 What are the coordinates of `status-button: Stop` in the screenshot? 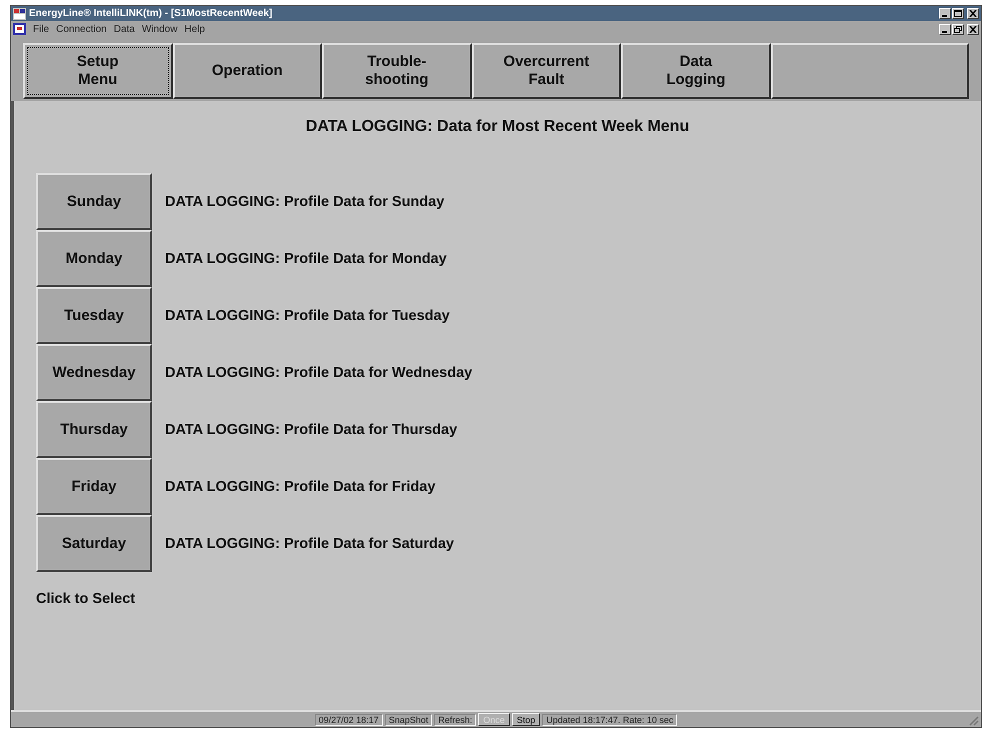 It's located at (526, 719).